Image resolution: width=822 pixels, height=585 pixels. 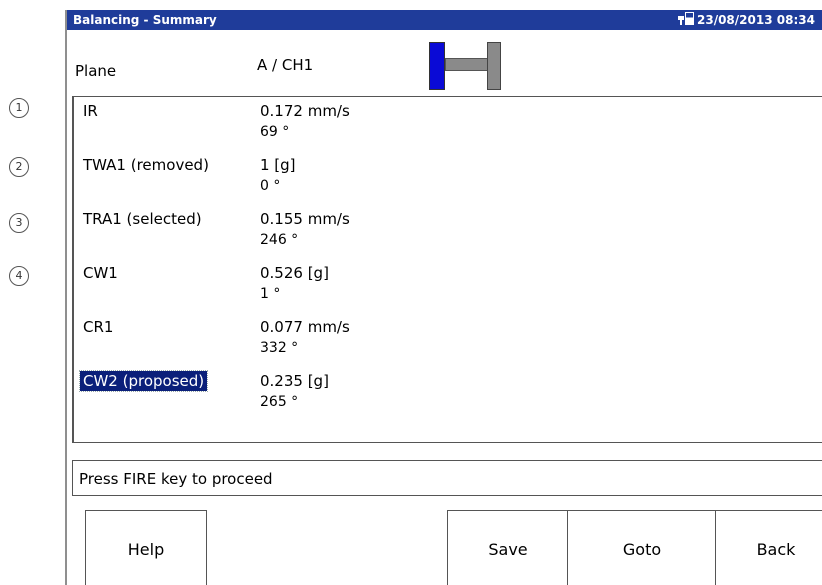 What do you see at coordinates (448, 228) in the screenshot?
I see `result-row-tra1: TRA1 (selected) 0.155 mm/s 246 °` at bounding box center [448, 228].